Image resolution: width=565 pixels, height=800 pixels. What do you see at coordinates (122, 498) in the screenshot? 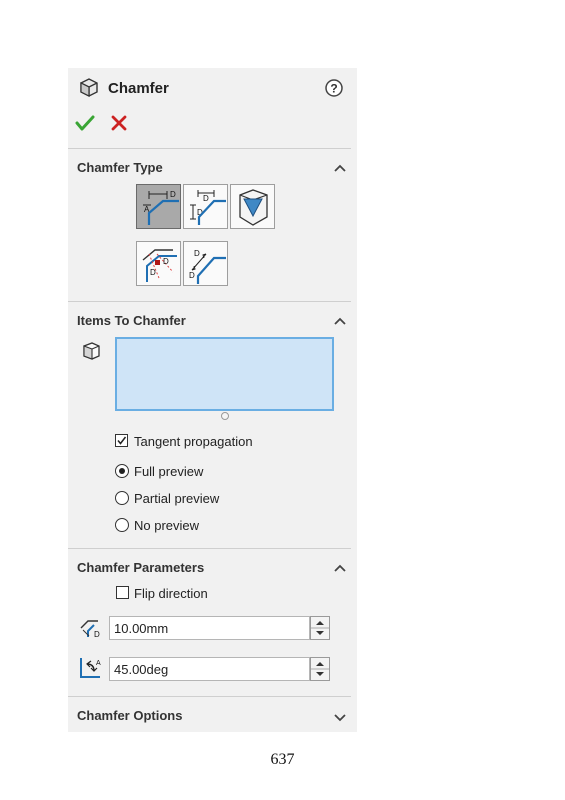
I see `partial-preview-radio` at bounding box center [122, 498].